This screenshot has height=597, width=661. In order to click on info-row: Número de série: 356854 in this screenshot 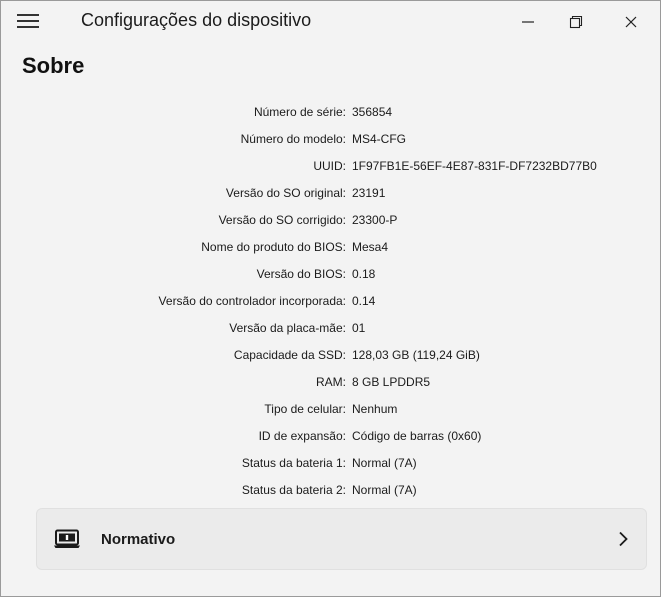, I will do `click(331, 118)`.